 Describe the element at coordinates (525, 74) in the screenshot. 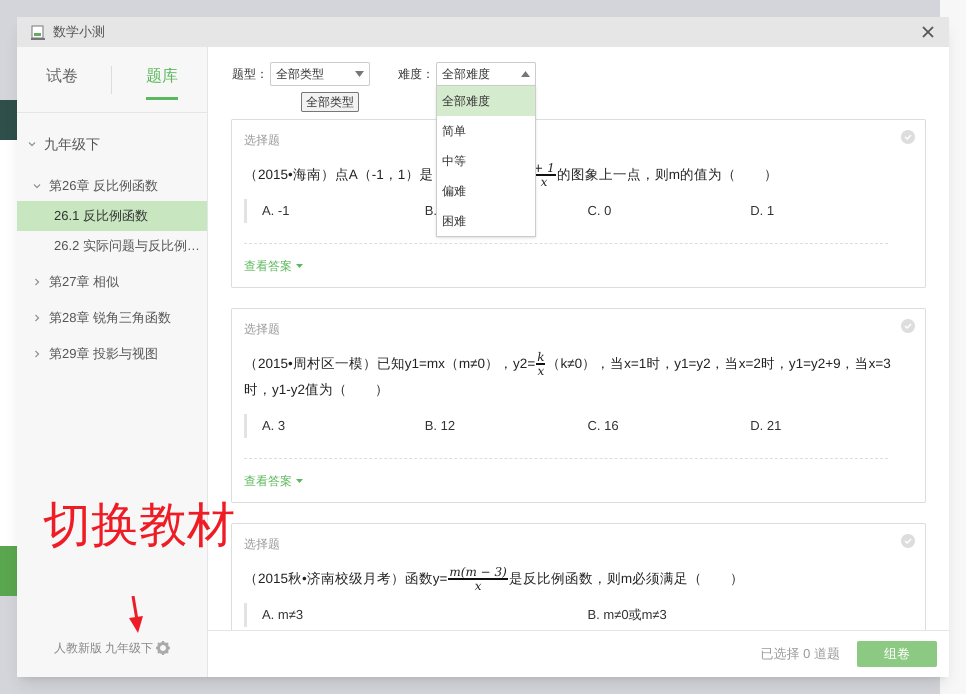

I see `caret-up-icon` at that location.